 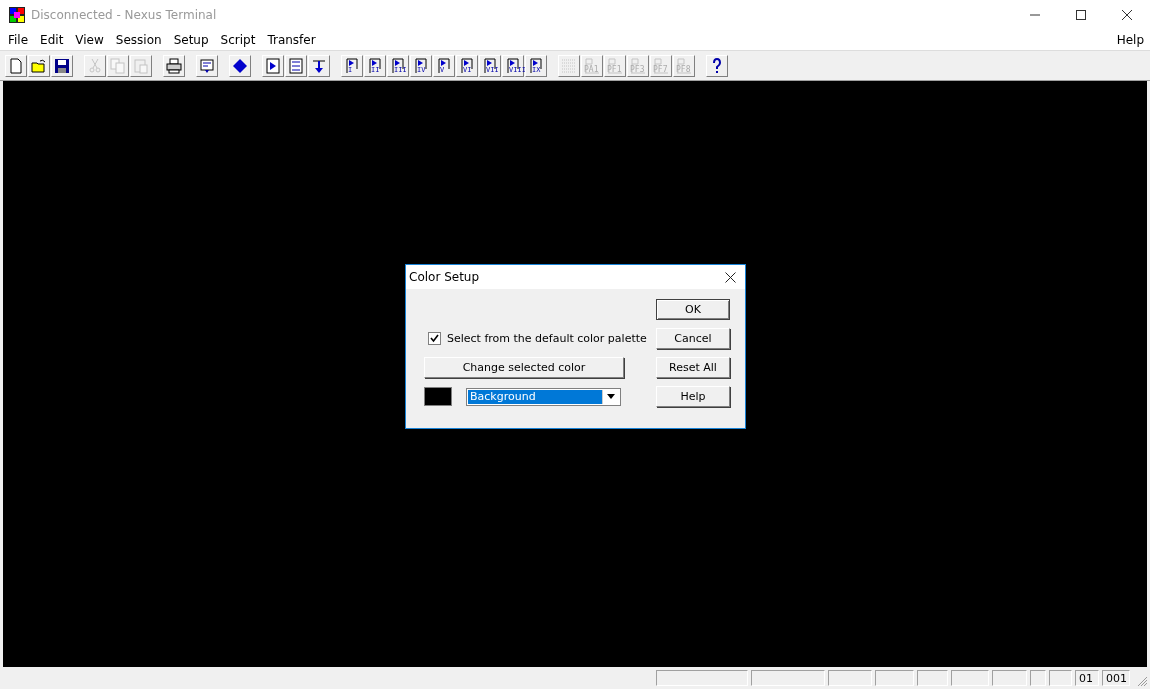 I want to click on checkbox-label: Select from the default color palette, so click(x=547, y=338).